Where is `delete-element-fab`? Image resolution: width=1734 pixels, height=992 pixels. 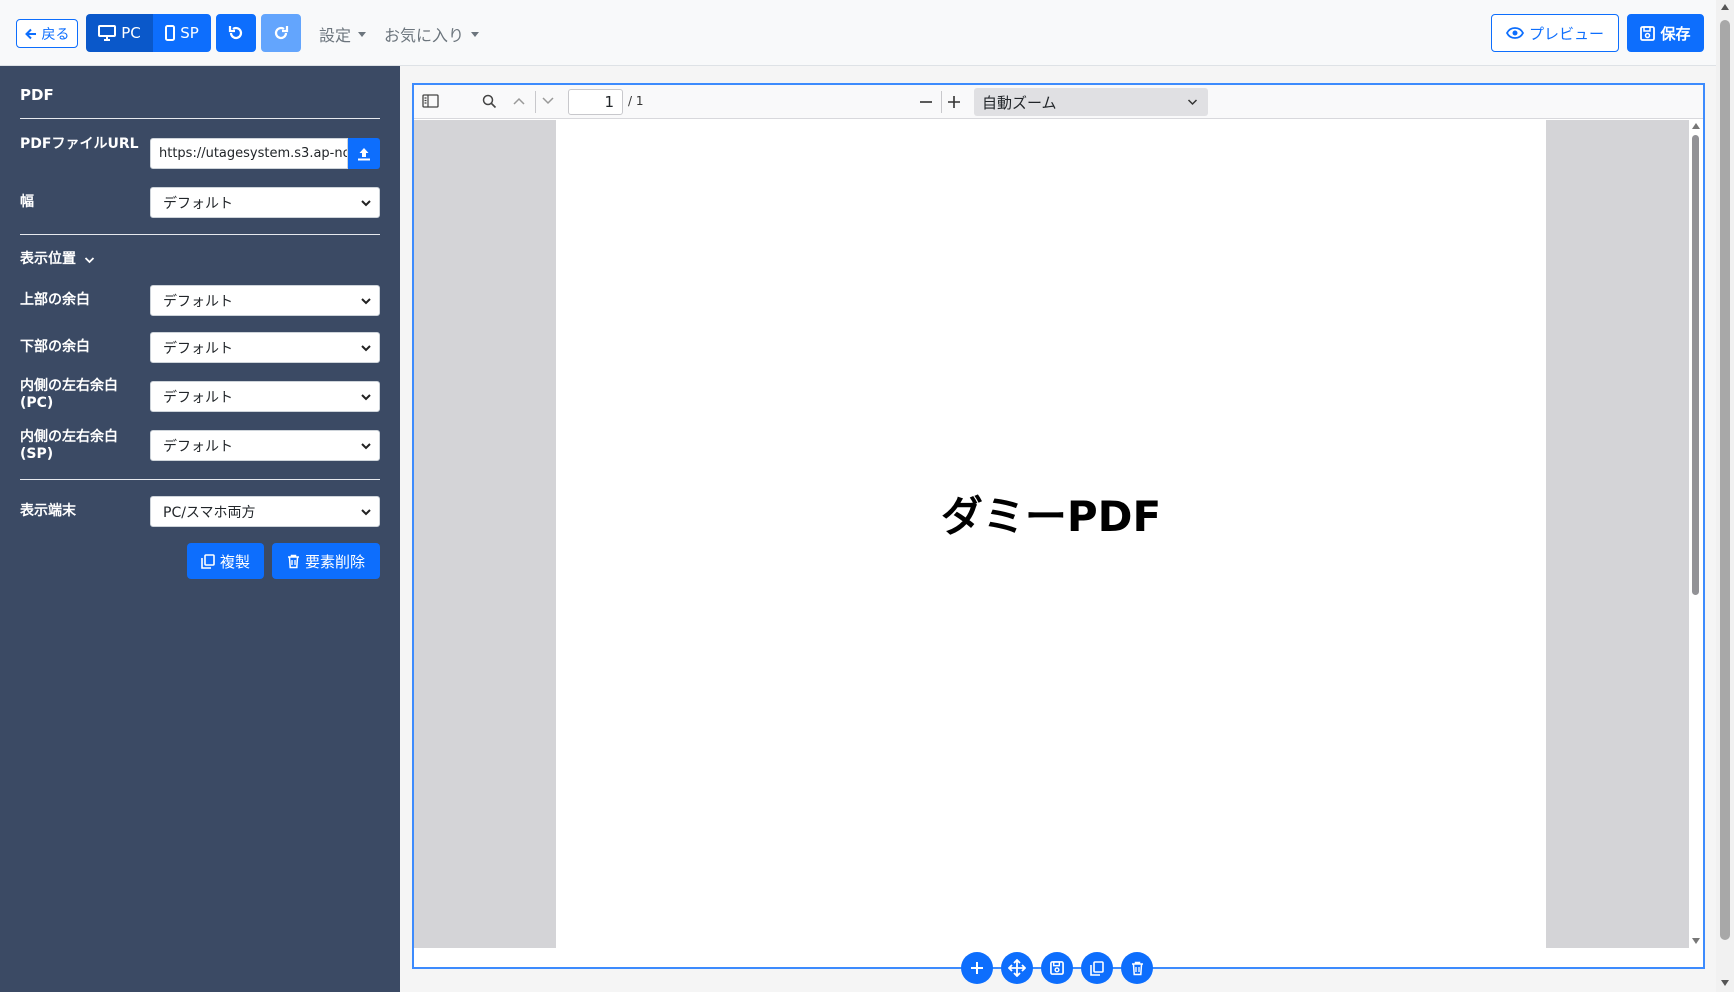
delete-element-fab is located at coordinates (1137, 968).